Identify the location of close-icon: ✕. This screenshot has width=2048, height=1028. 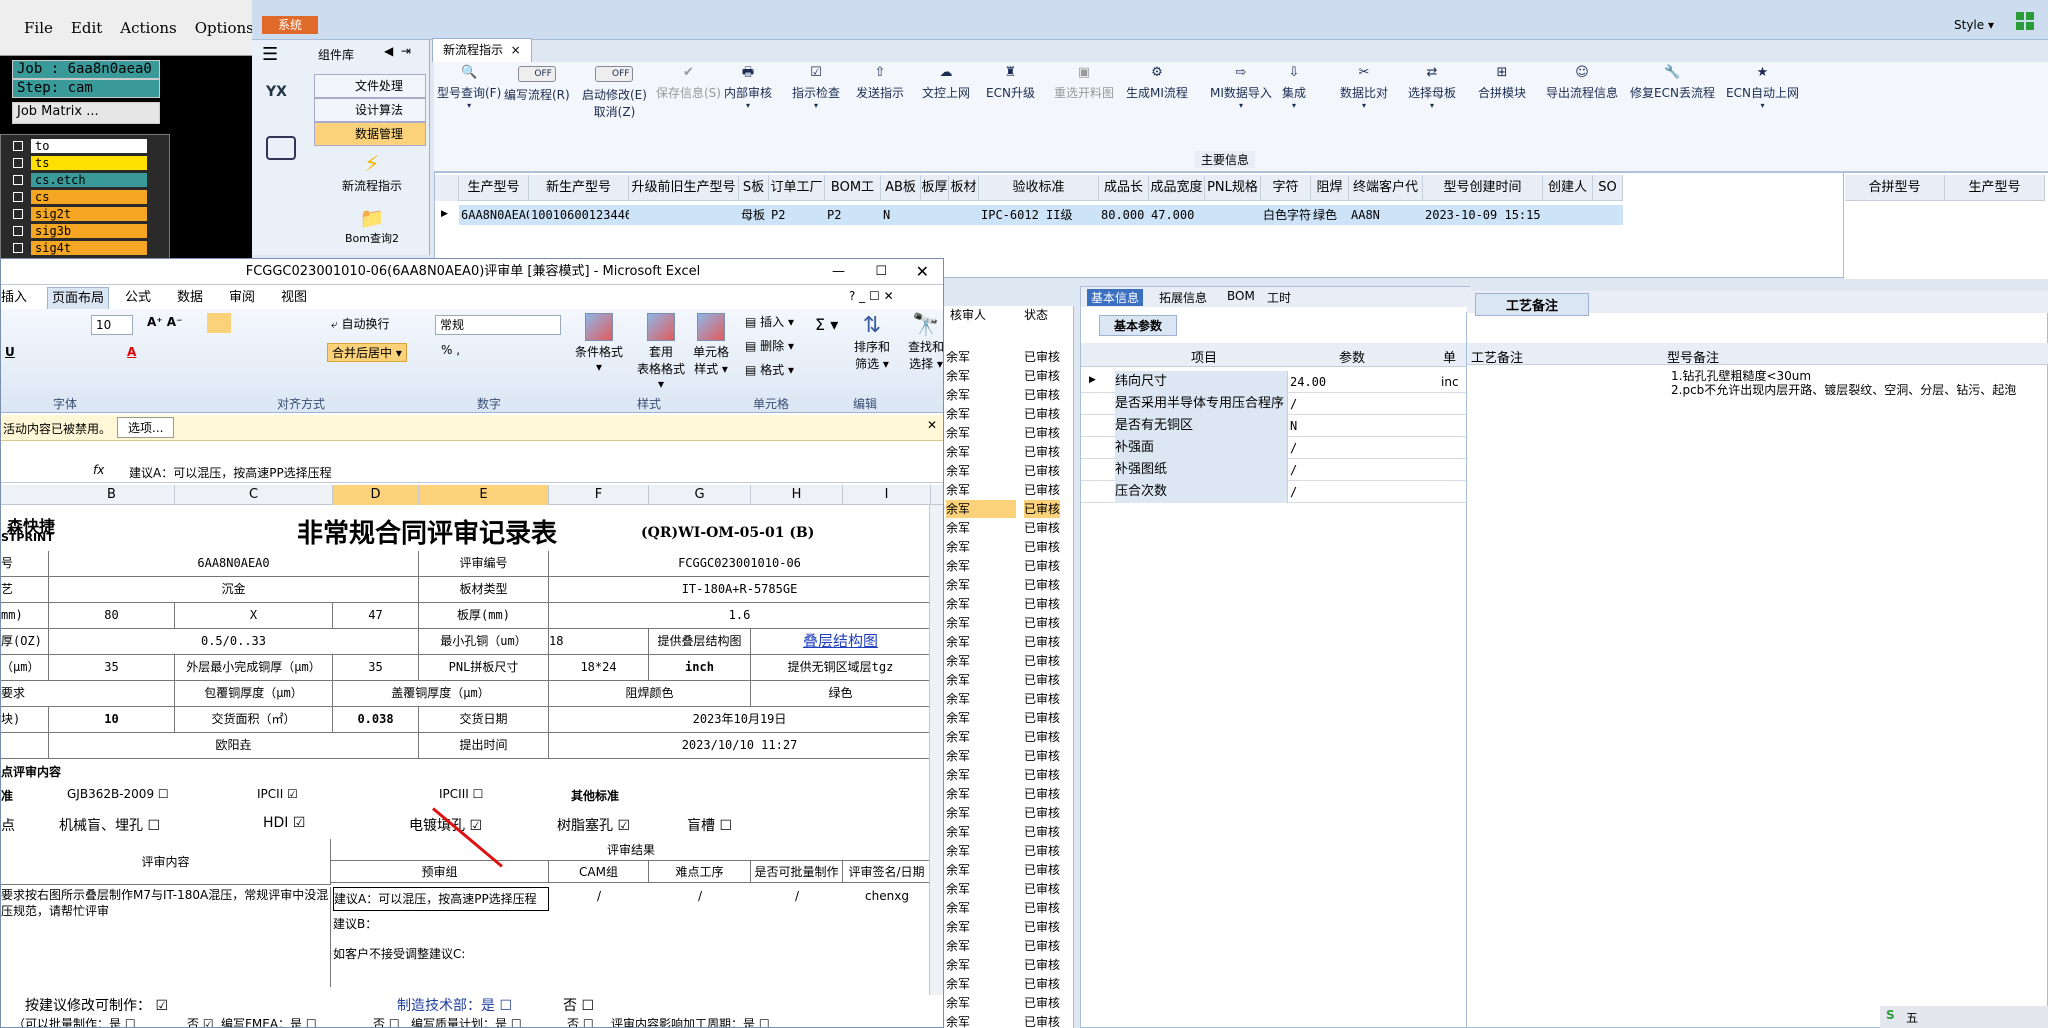
(922, 272).